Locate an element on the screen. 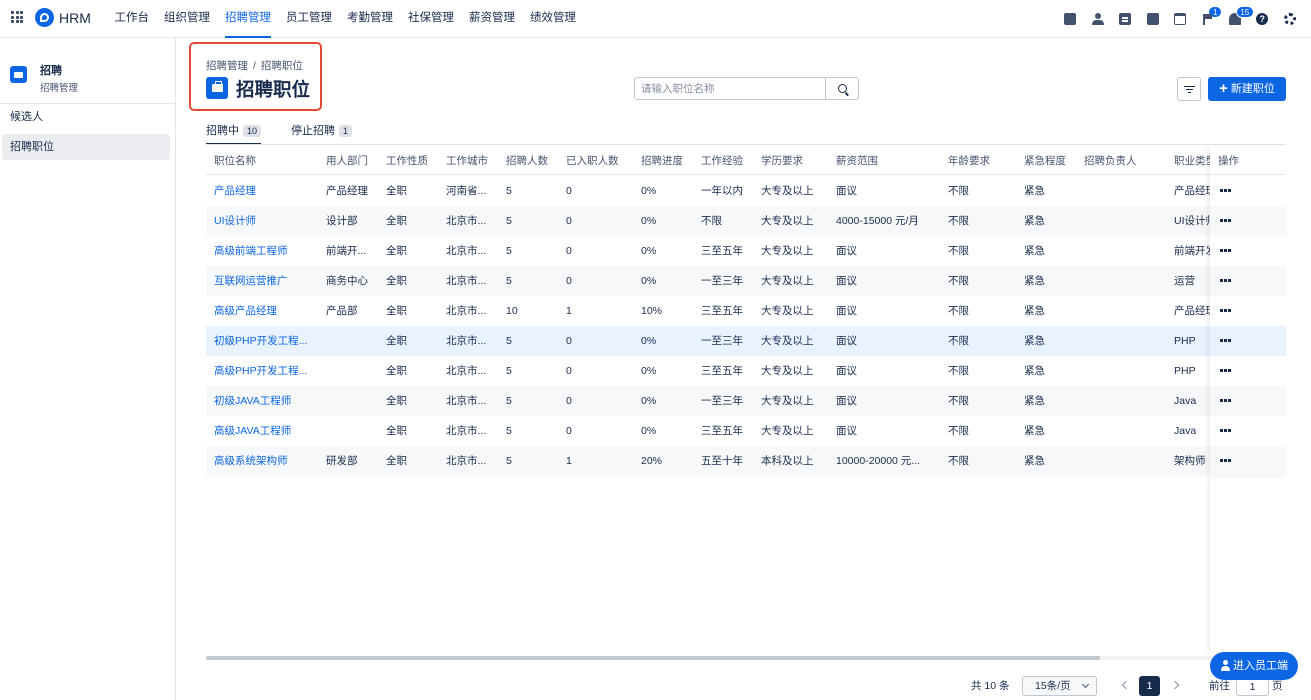 The width and height of the screenshot is (1311, 700). table-row: 互联网运营推广 商务中心 全职 北京市... 5 0 0% 一至三年 大专及以上 面议 不限 紧急 运营 is located at coordinates (708, 281).